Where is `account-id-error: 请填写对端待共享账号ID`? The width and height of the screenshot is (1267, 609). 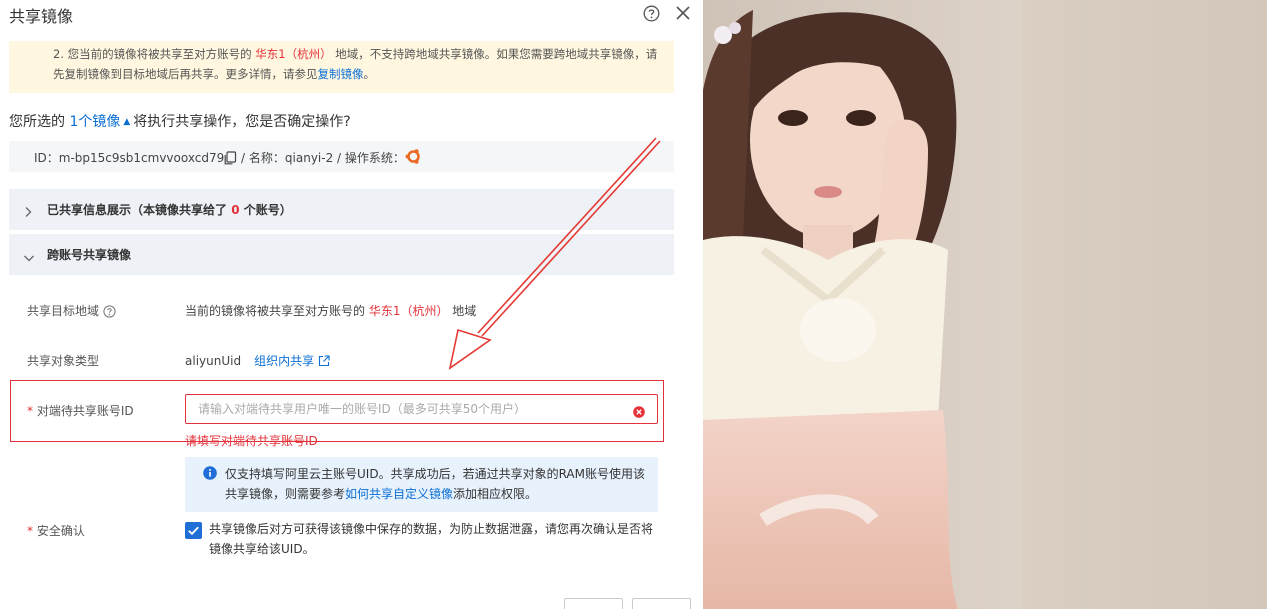 account-id-error: 请填写对端待共享账号ID is located at coordinates (251, 441).